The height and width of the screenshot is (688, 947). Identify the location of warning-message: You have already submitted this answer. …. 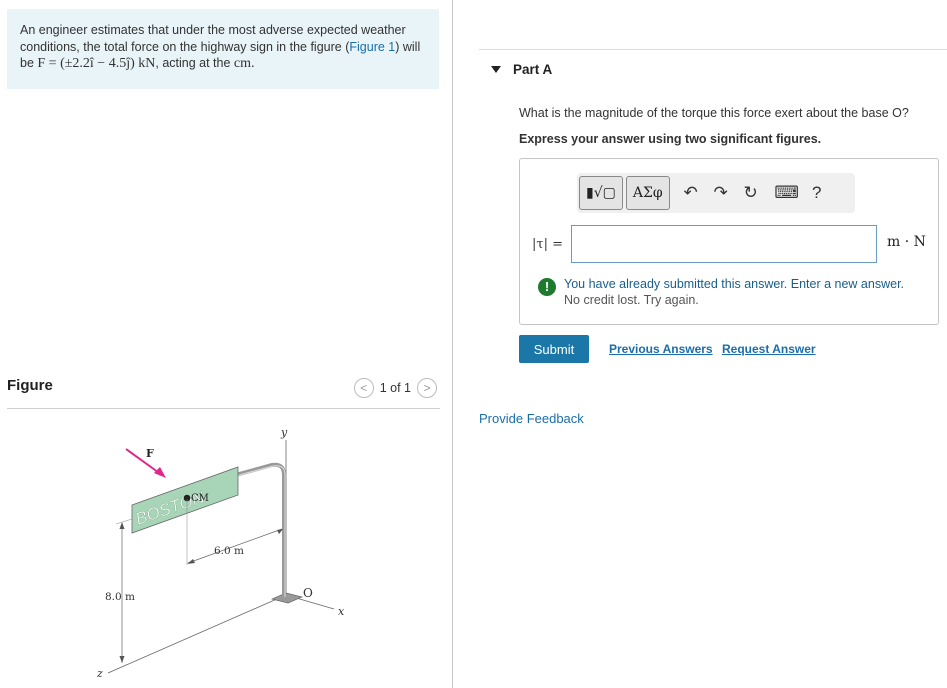
(734, 284).